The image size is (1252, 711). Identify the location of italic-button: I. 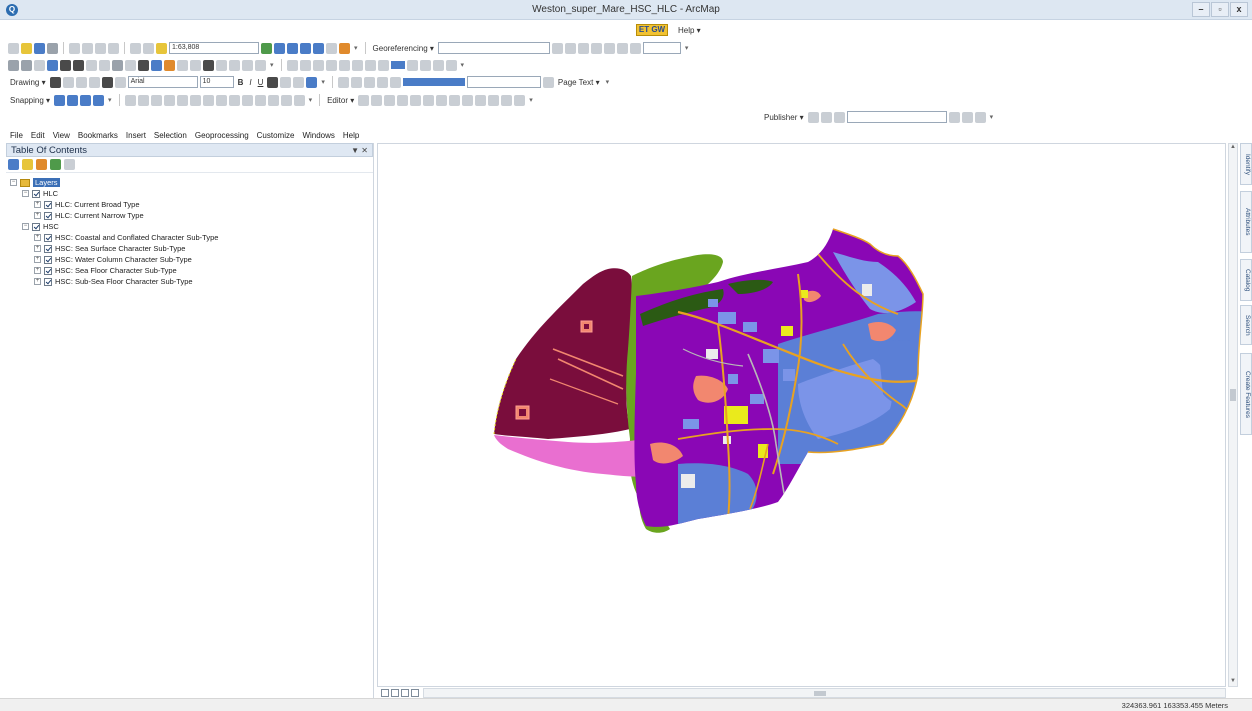
(250, 82).